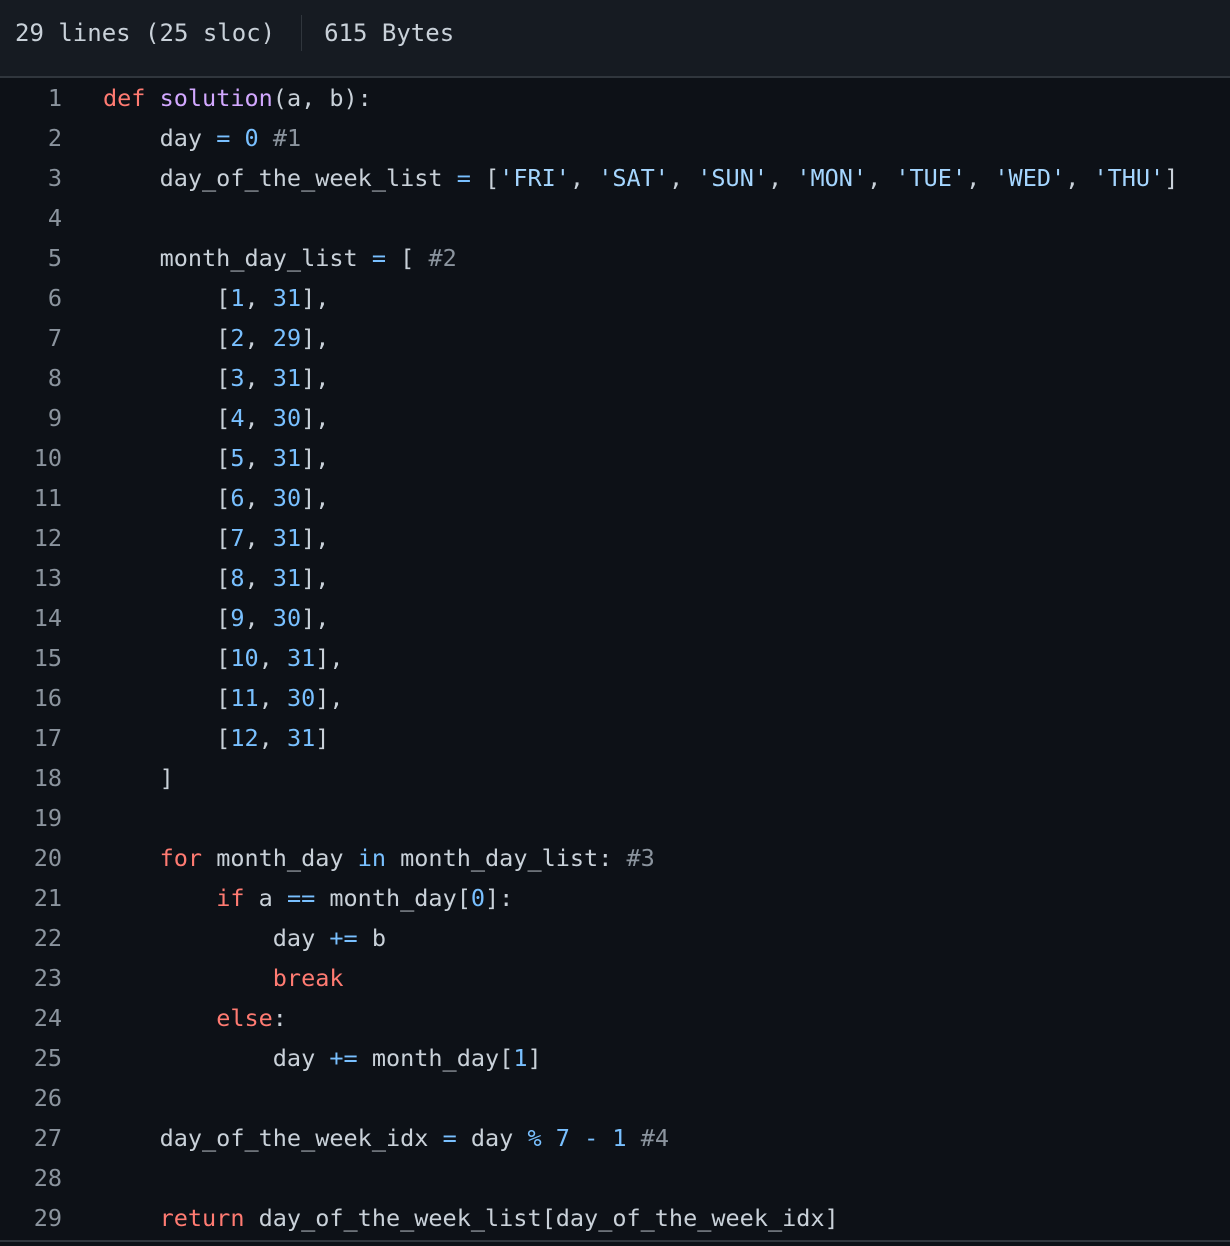  I want to click on code-token: 'SAT', so click(633, 178).